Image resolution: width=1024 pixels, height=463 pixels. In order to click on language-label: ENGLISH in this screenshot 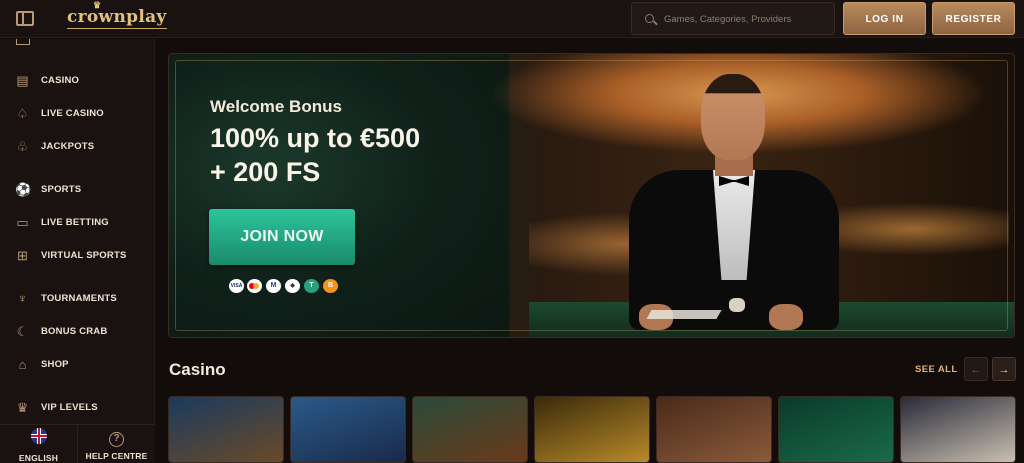, I will do `click(38, 458)`.